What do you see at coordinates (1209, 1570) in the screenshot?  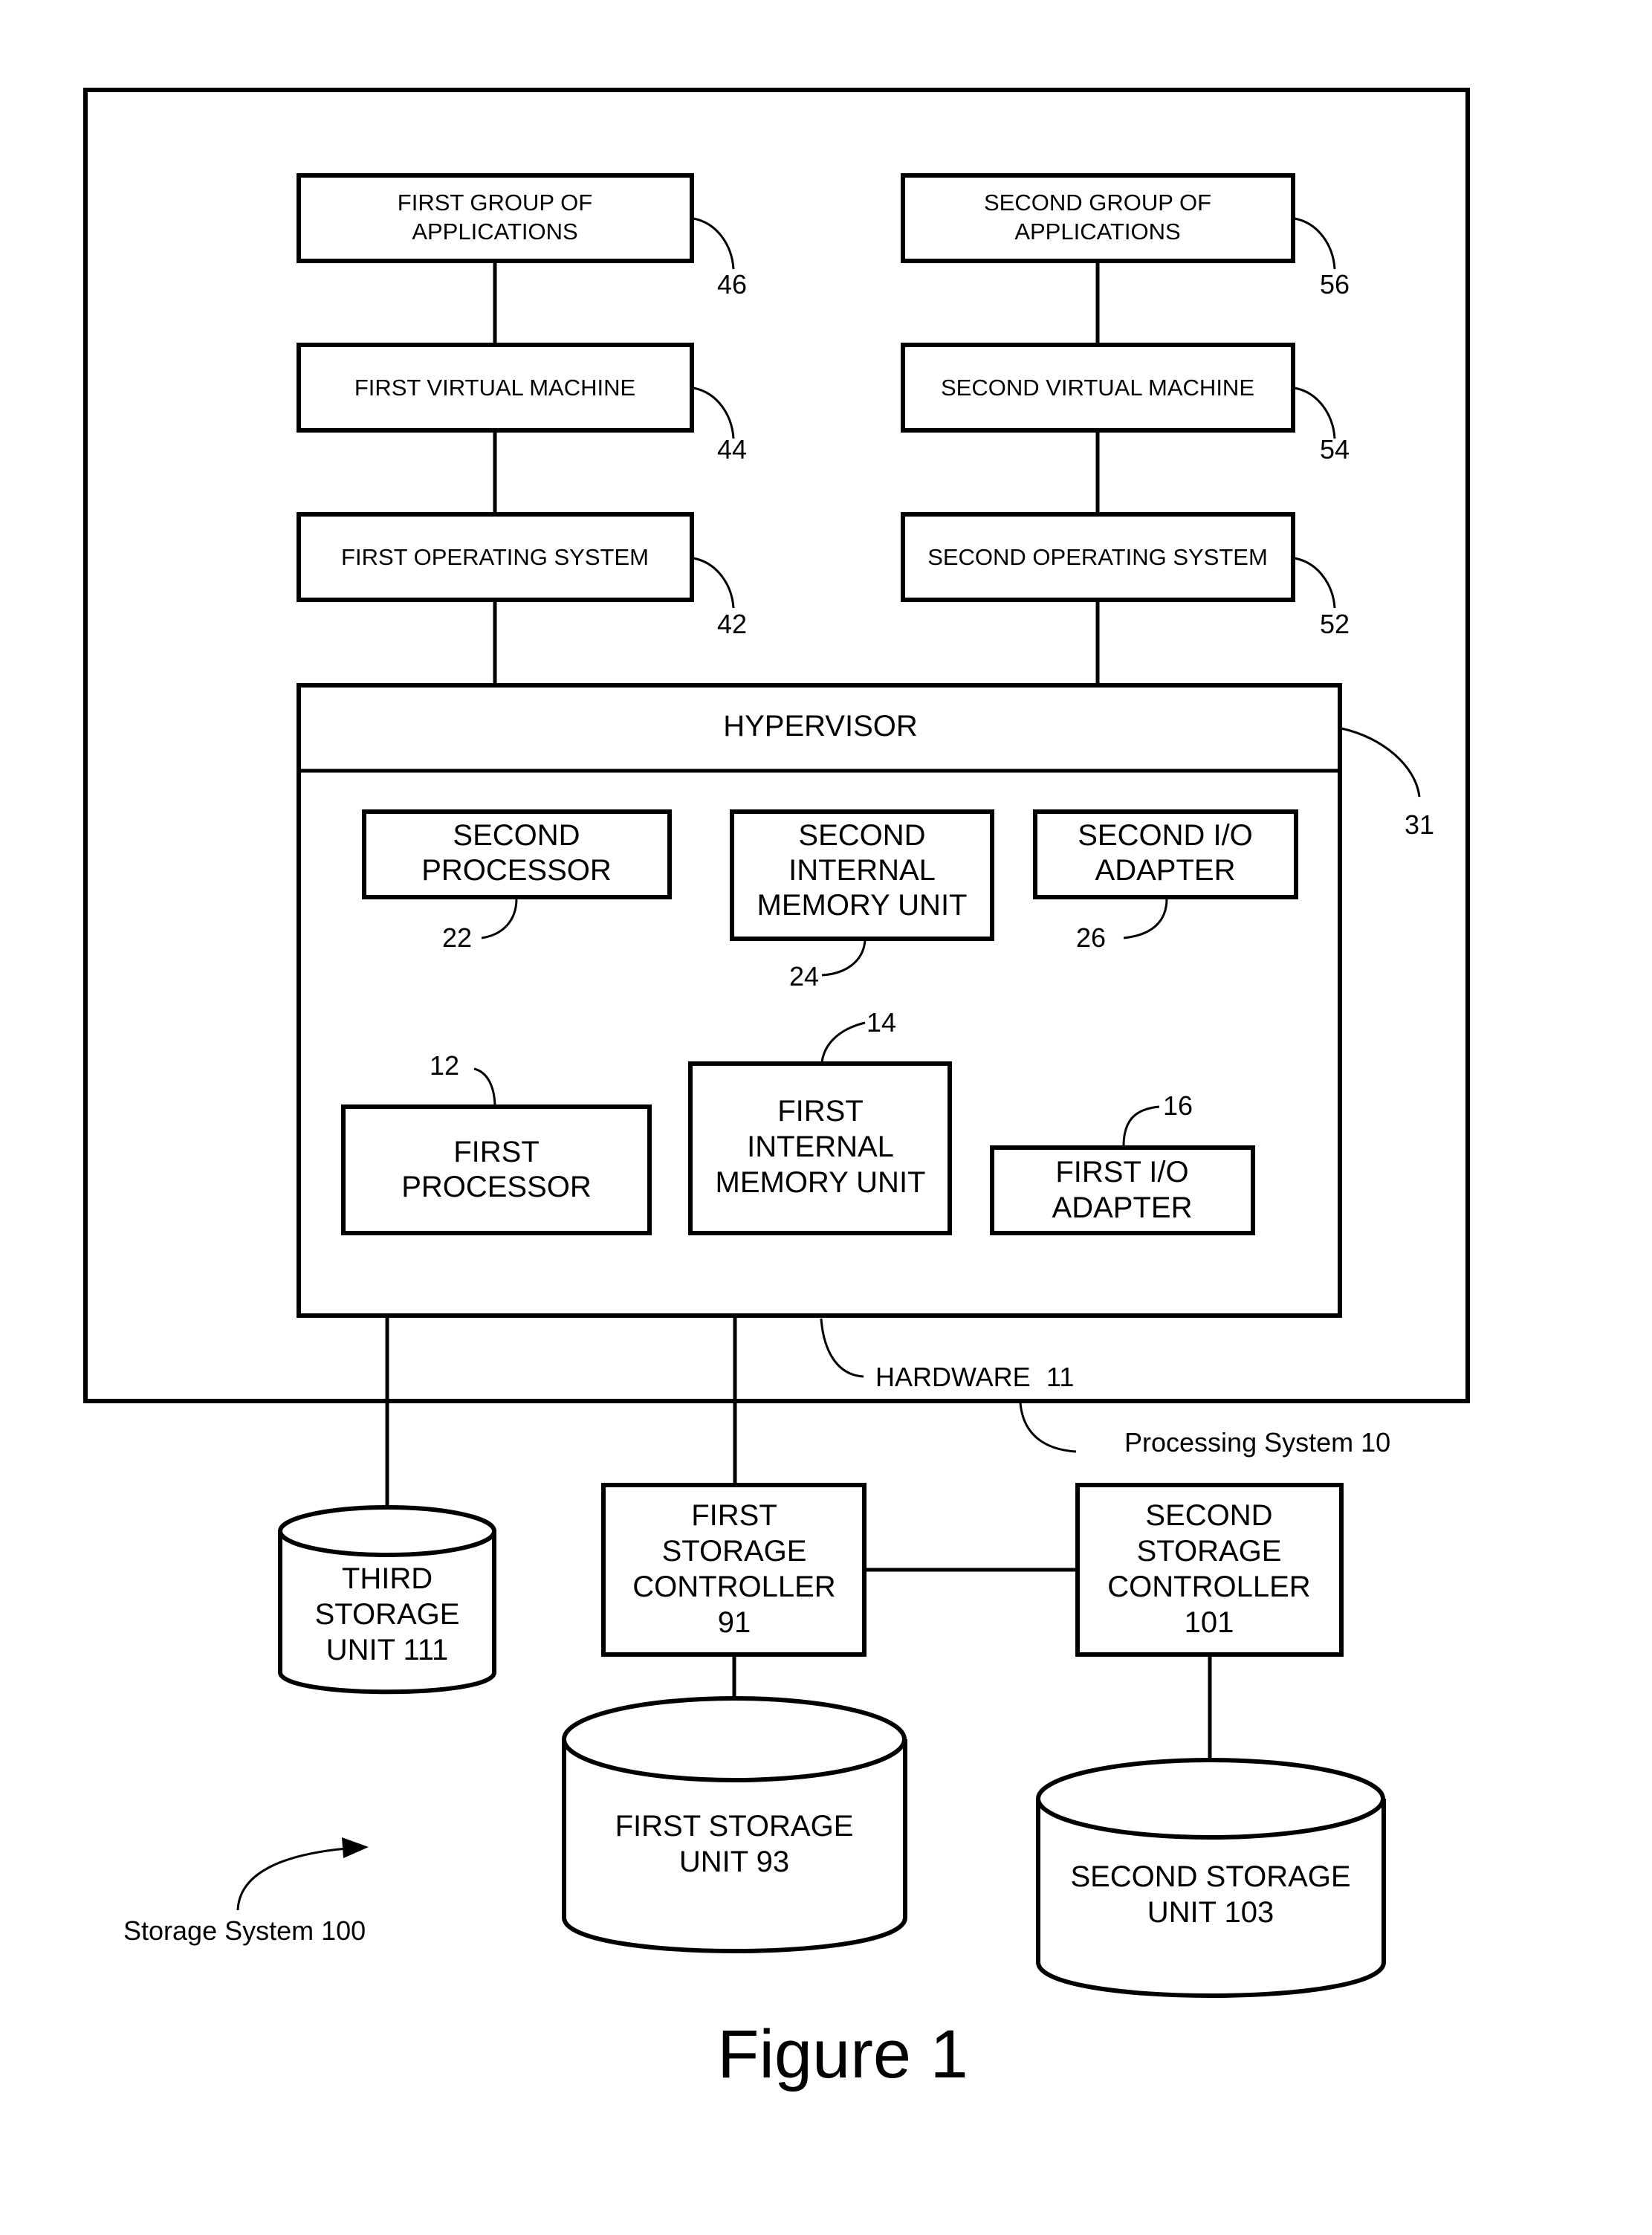 I see `second-storage-controller-node: SECOND STORAGE CONTROLLER 101` at bounding box center [1209, 1570].